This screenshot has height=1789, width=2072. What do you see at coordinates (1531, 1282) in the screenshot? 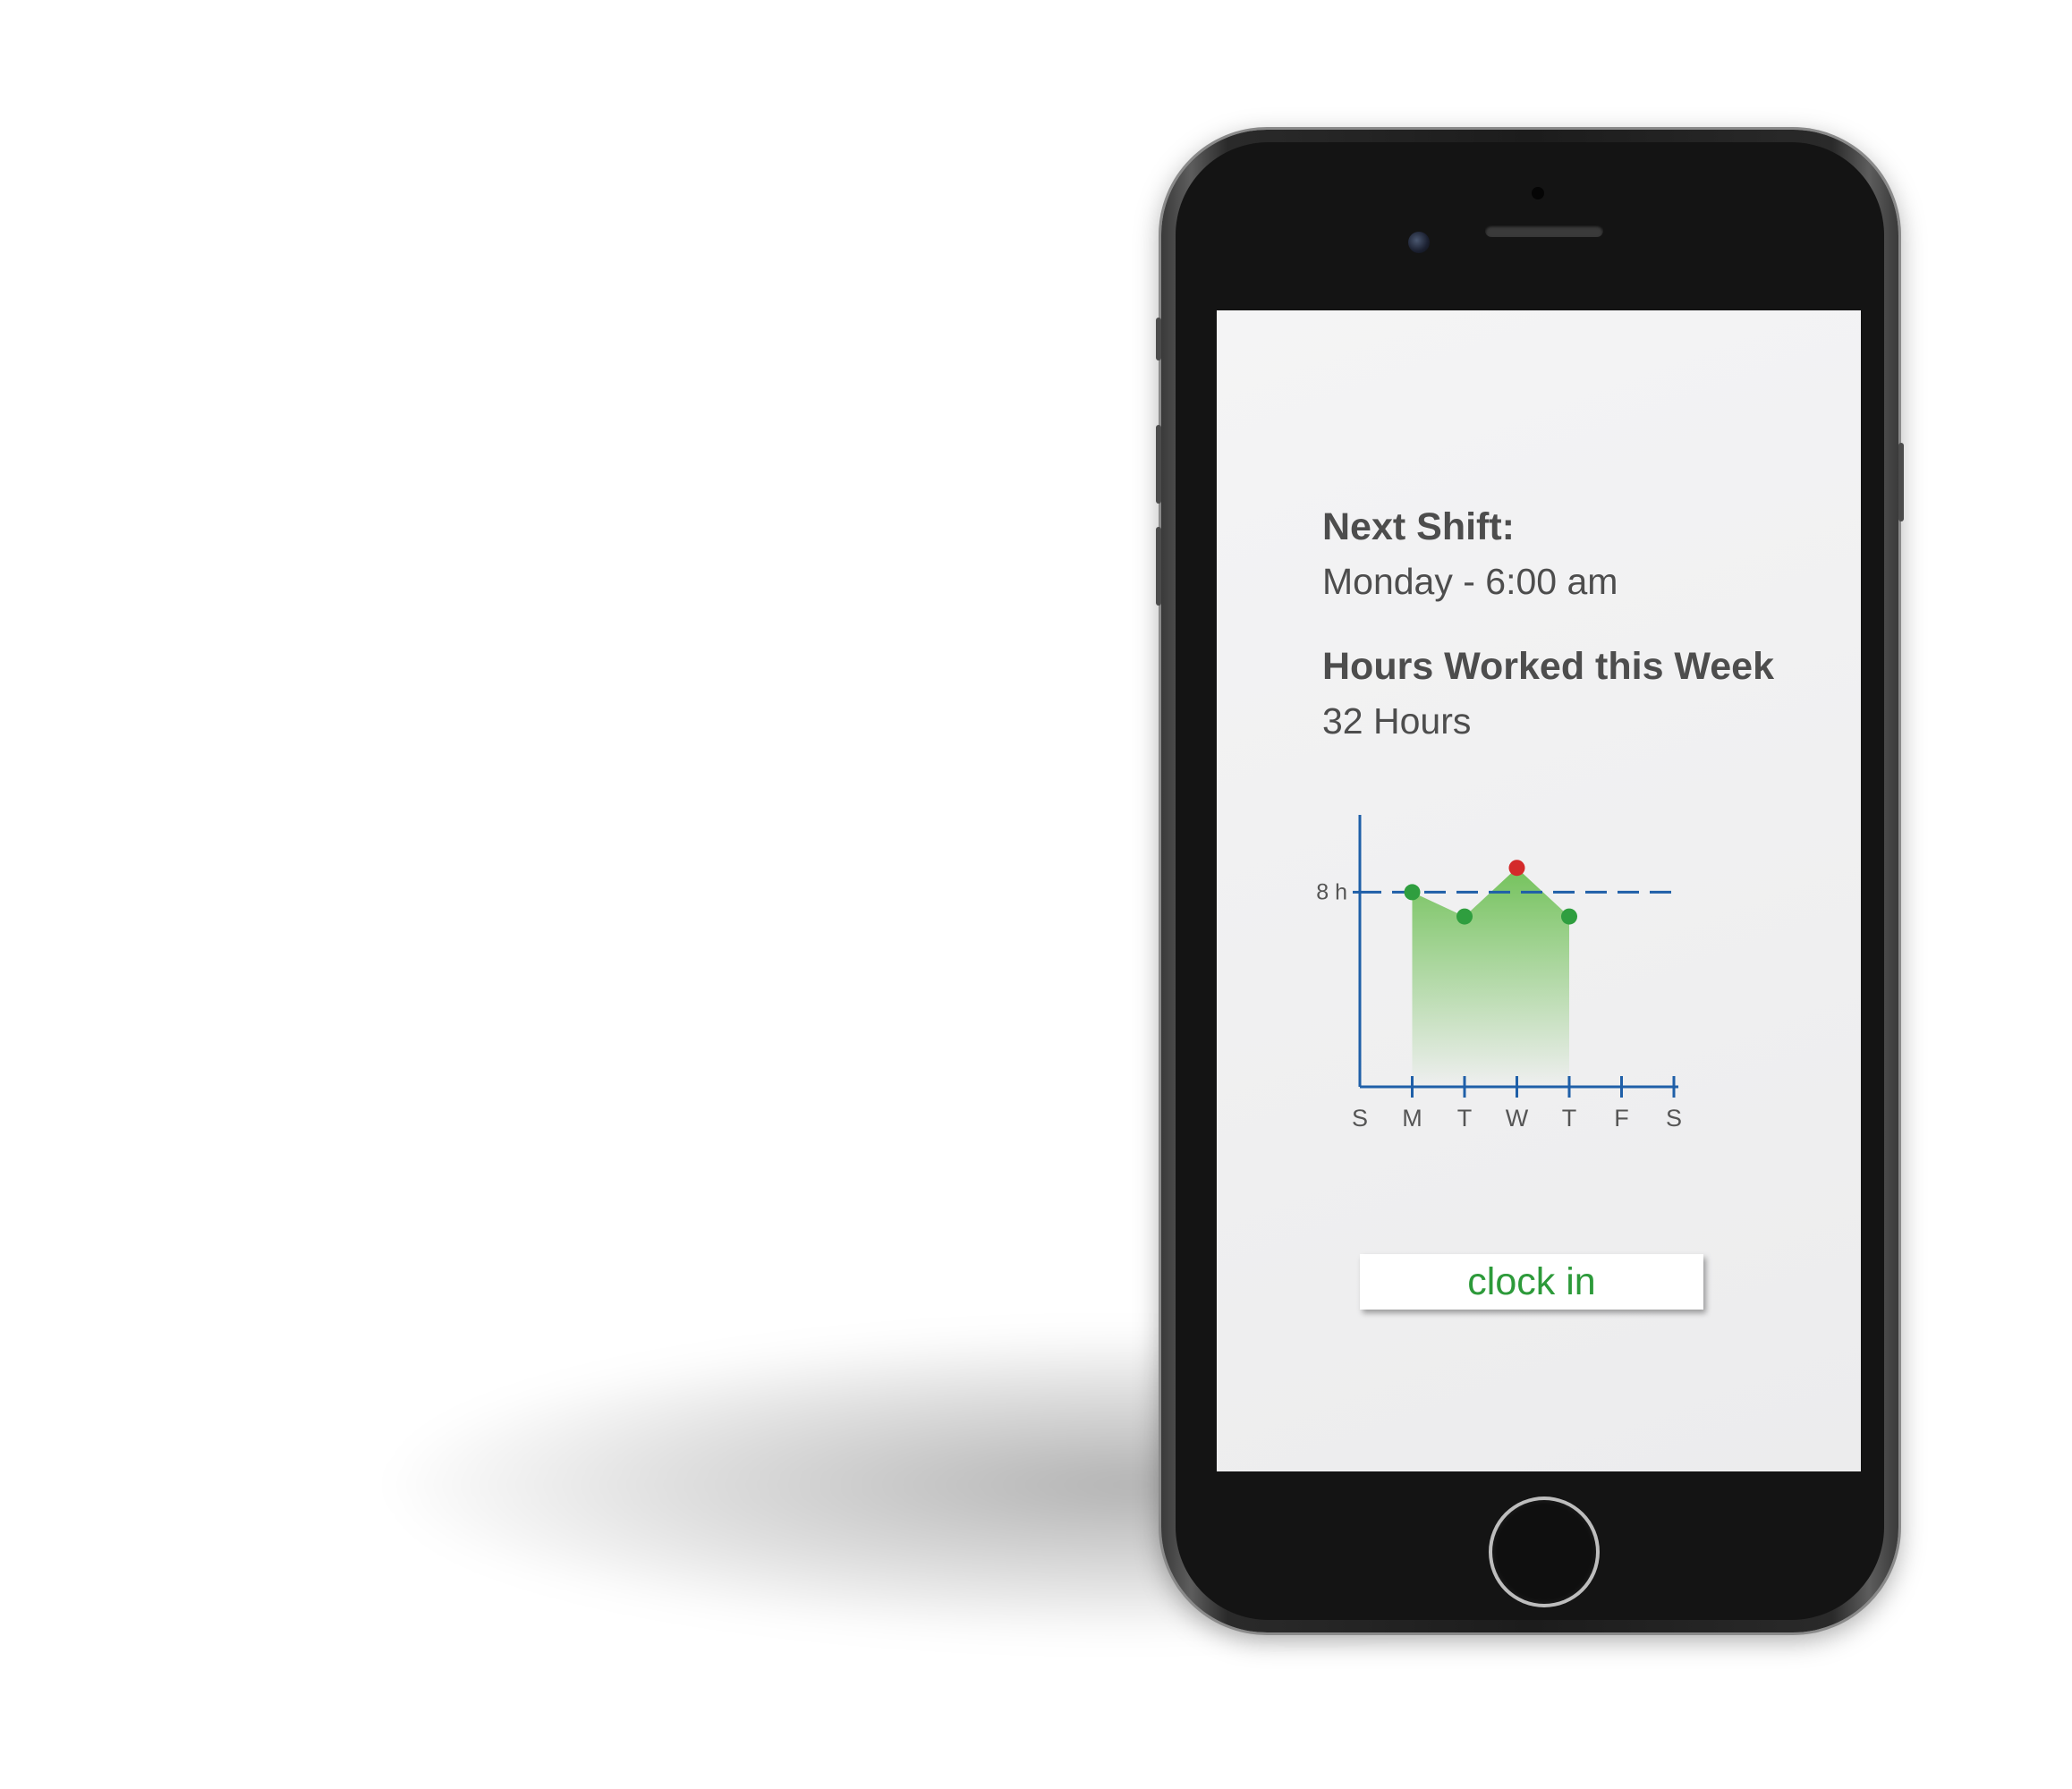
I see `clock-in-button: clock in` at bounding box center [1531, 1282].